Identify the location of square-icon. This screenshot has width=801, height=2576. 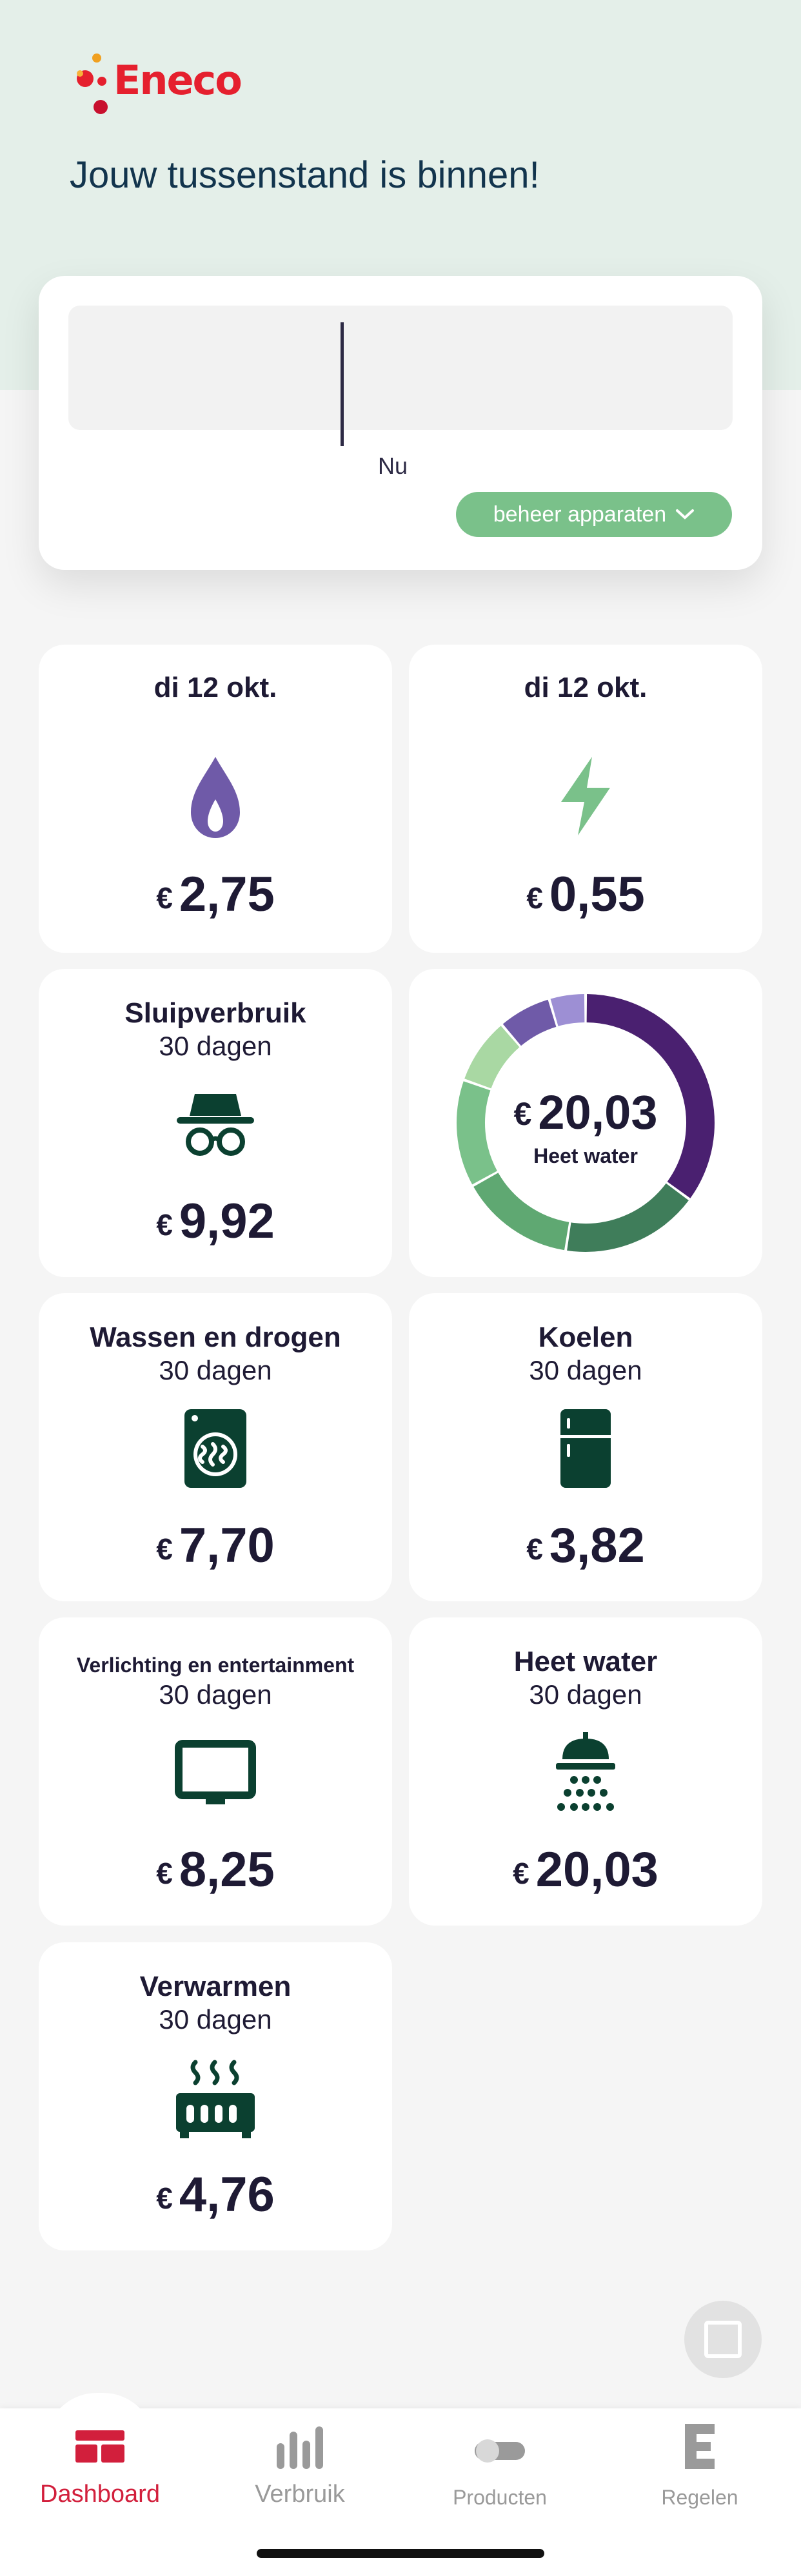
(723, 2339).